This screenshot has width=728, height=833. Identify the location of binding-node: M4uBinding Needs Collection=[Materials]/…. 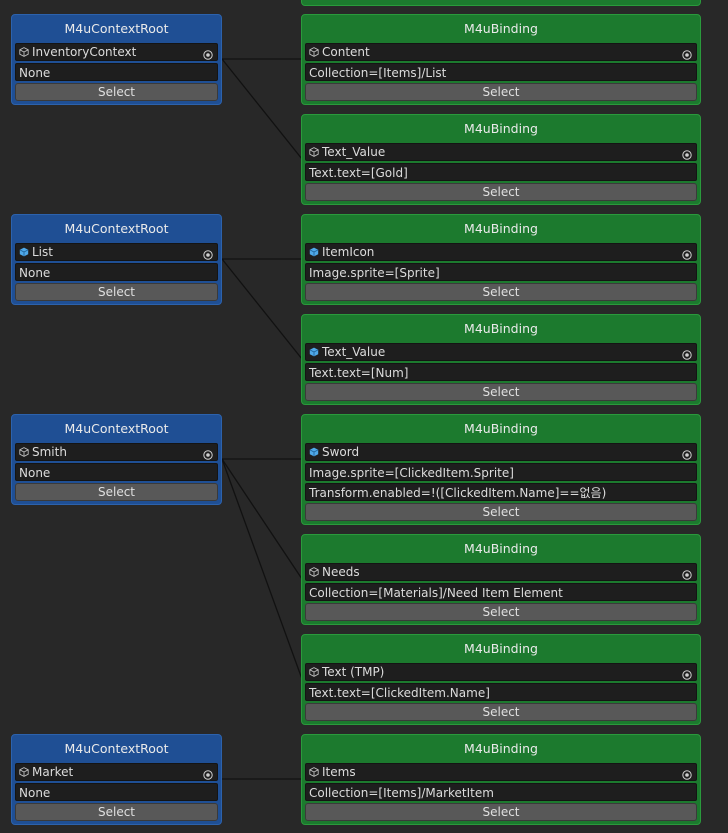
(501, 579).